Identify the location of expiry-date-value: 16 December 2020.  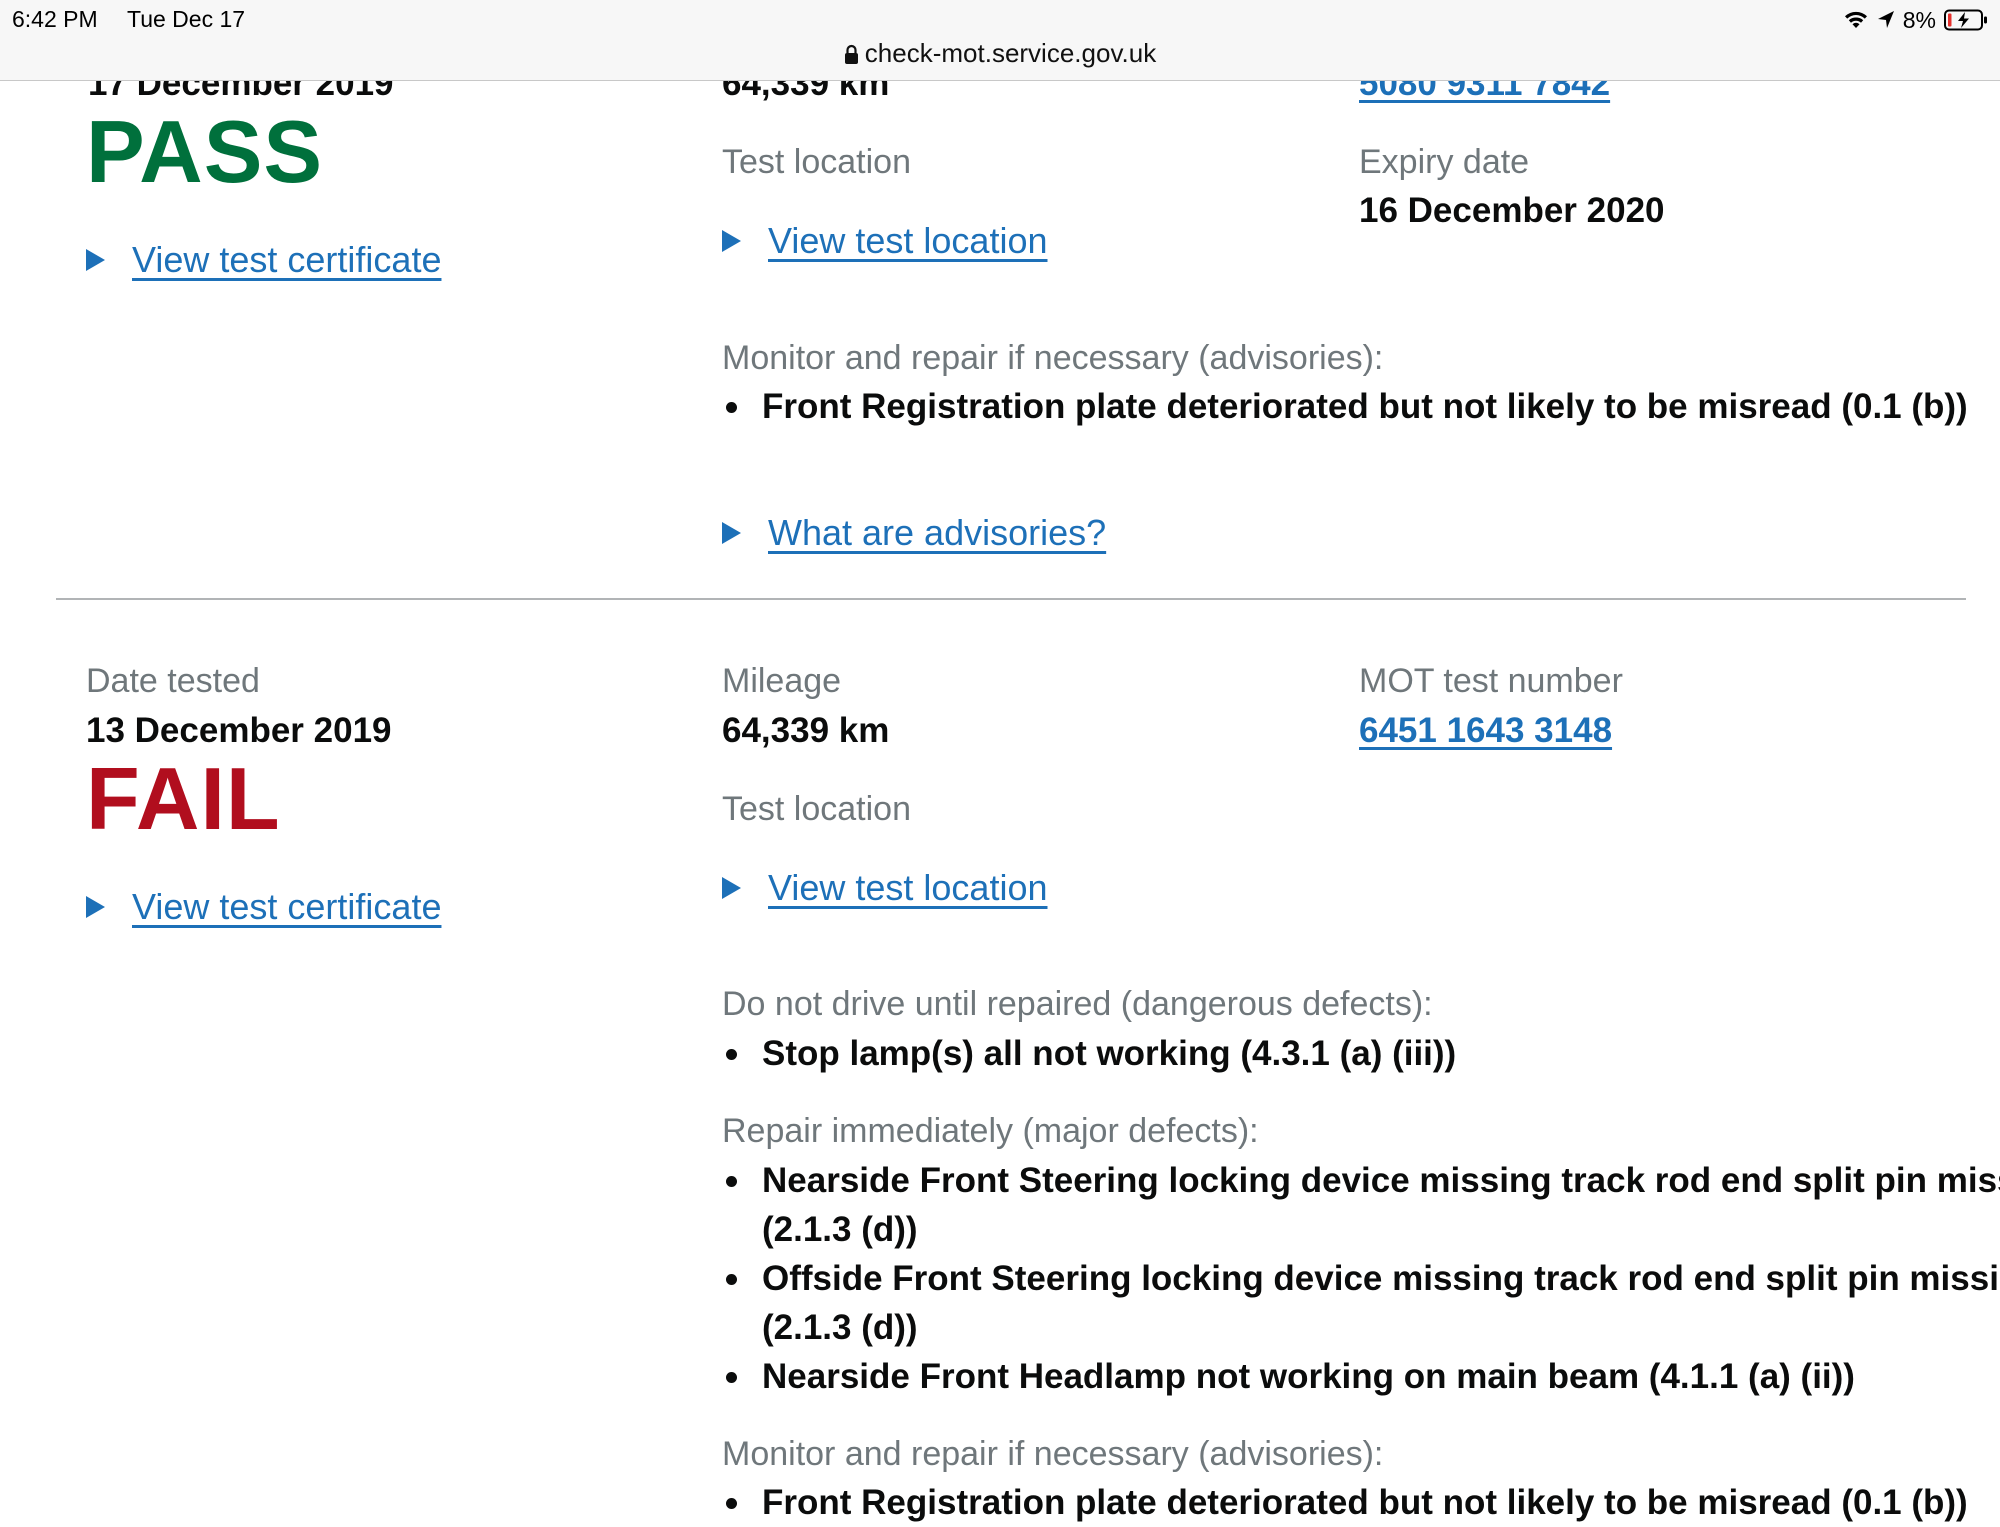
(1512, 210).